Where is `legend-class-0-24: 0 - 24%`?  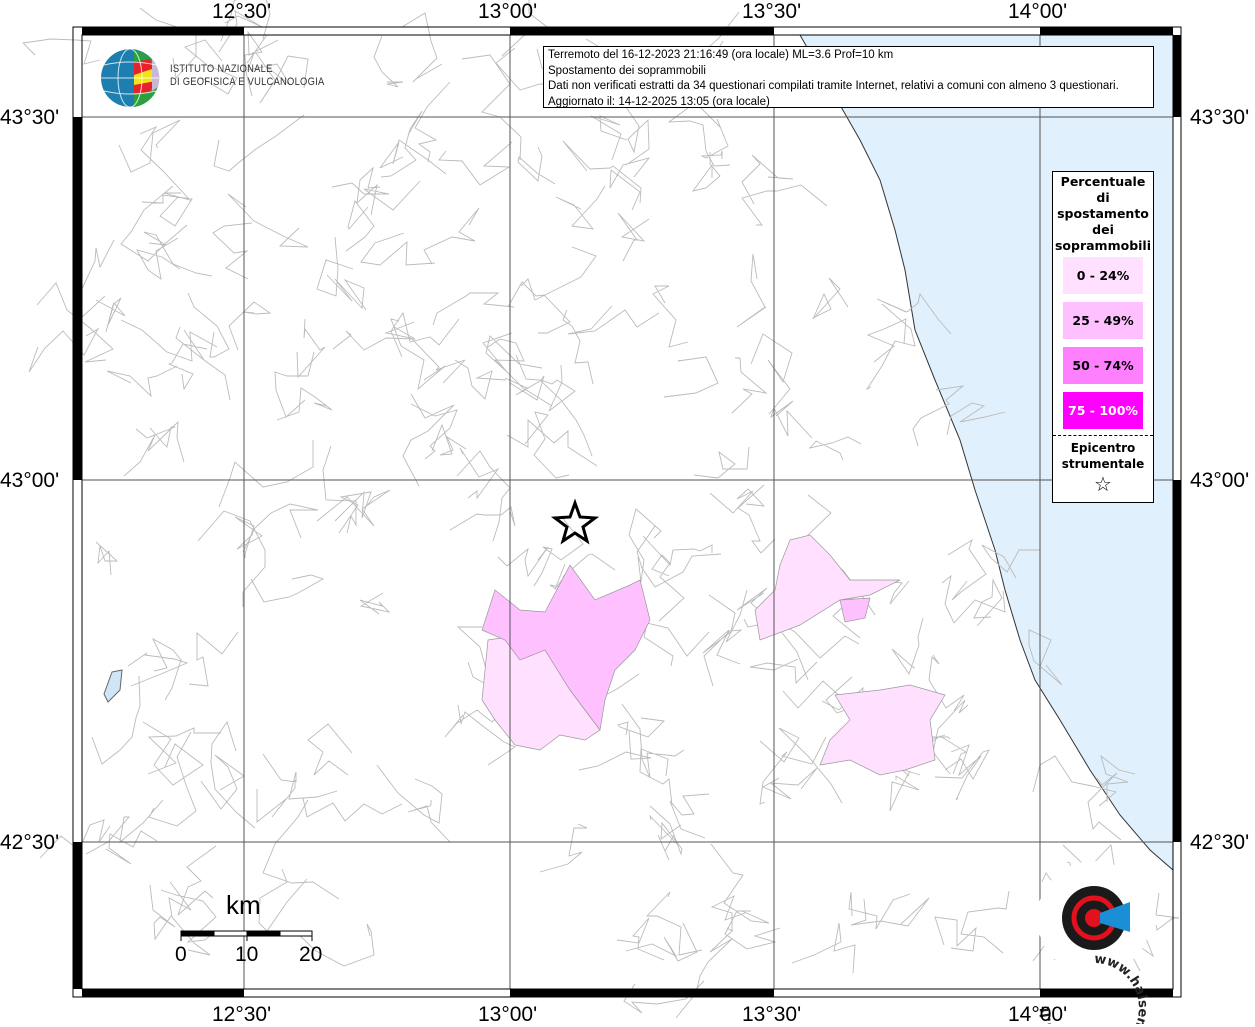
legend-class-0-24: 0 - 24% is located at coordinates (1103, 275).